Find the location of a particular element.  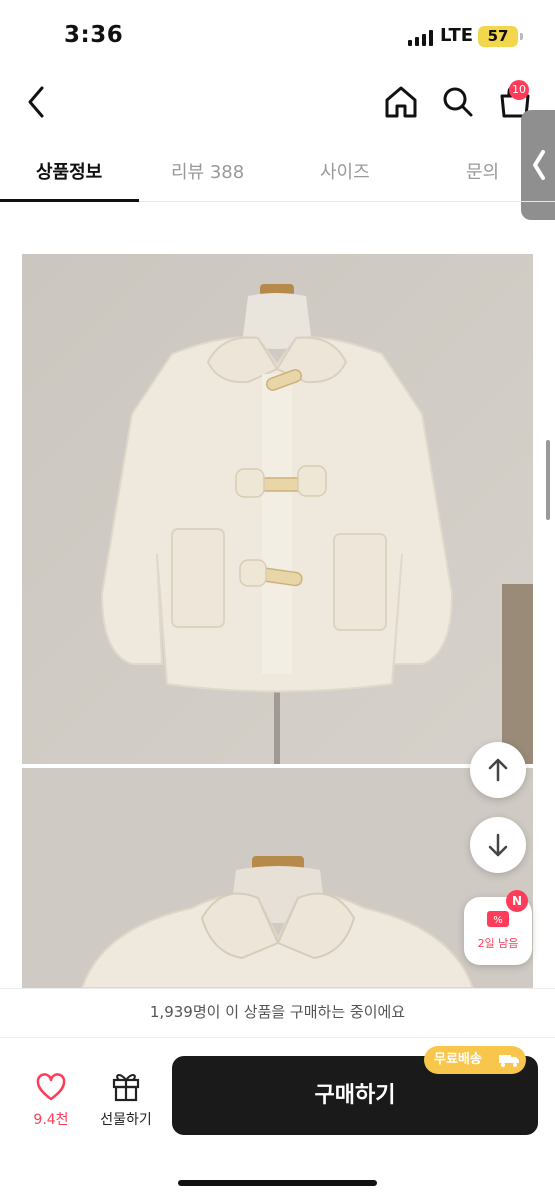

status-time: 3:36 is located at coordinates (94, 35).